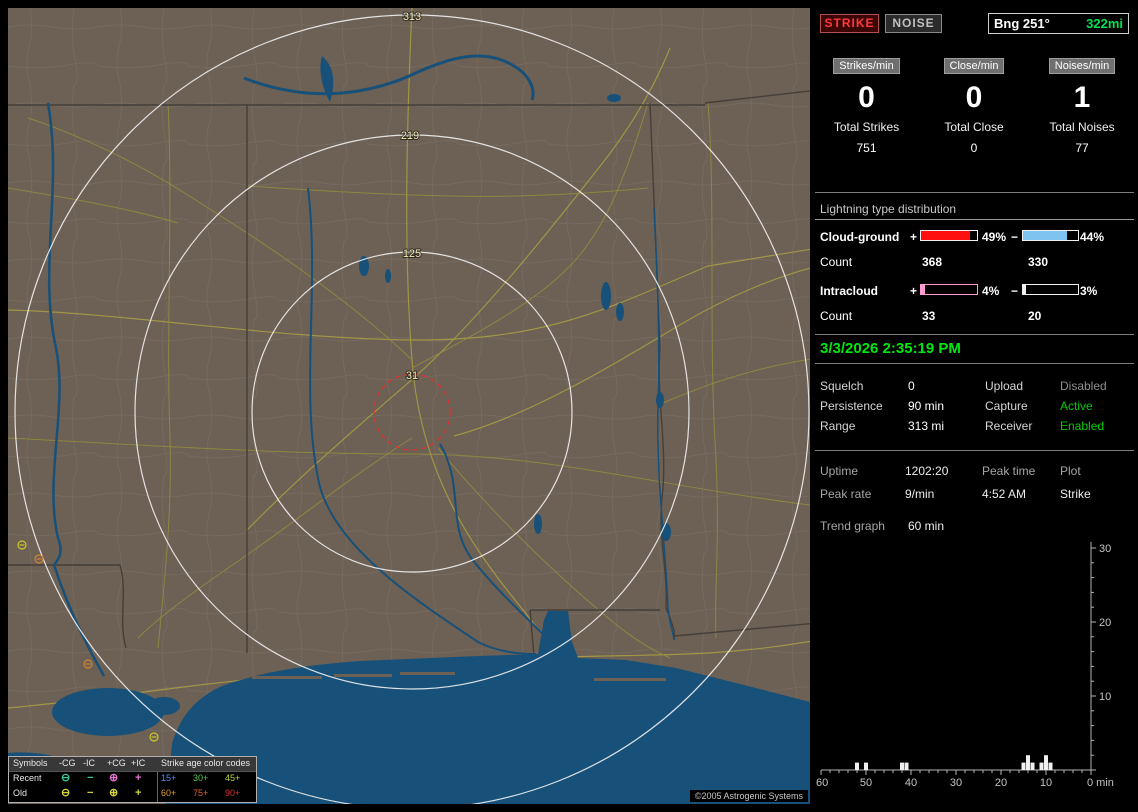 The width and height of the screenshot is (1138, 812). I want to click on svg-text: 0 min, so click(1100, 783).